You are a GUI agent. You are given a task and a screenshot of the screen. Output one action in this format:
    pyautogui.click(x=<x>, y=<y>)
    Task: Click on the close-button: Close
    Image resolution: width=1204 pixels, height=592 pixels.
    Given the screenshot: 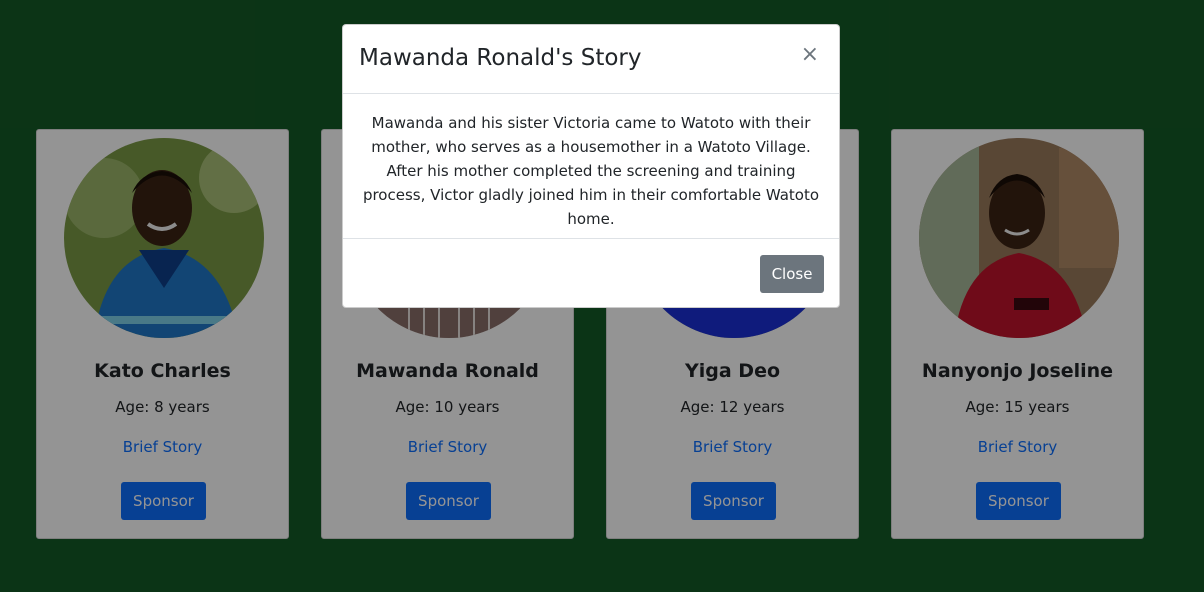 What is the action you would take?
    pyautogui.click(x=792, y=274)
    